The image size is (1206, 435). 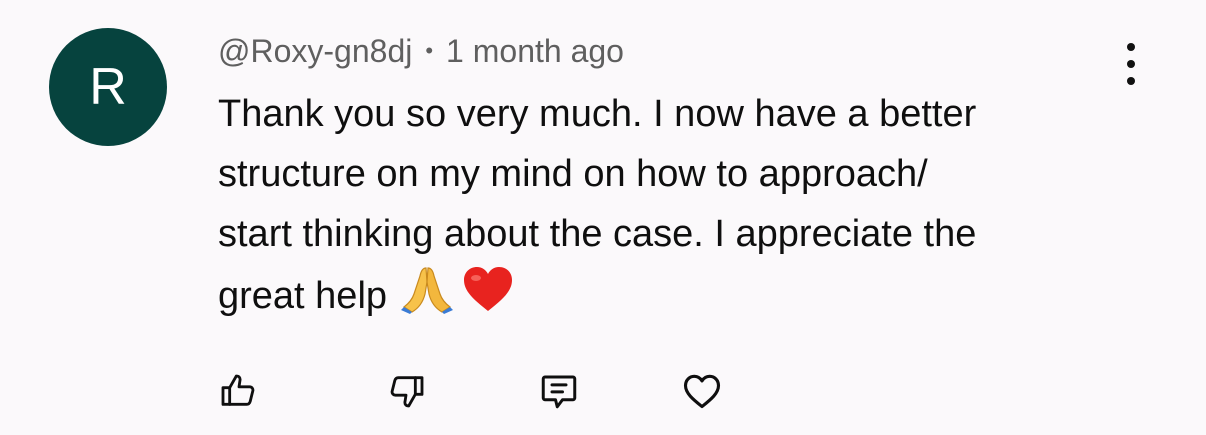 I want to click on more-vertical-icon, so click(x=1131, y=47).